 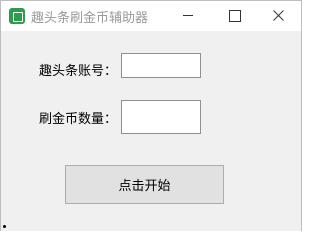 I want to click on close-button, so click(x=278, y=16).